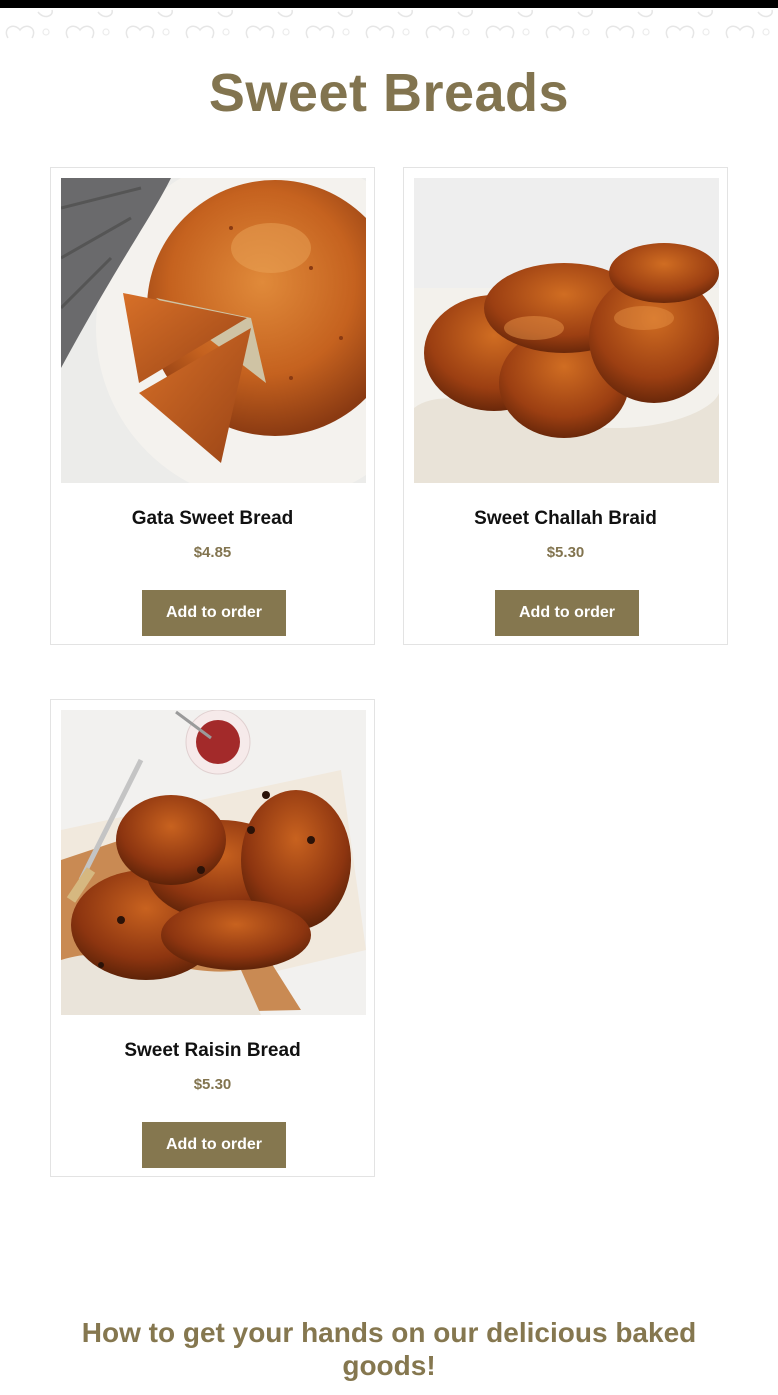 The image size is (778, 1395). What do you see at coordinates (389, 93) in the screenshot?
I see `page-title: Sweet Breads` at bounding box center [389, 93].